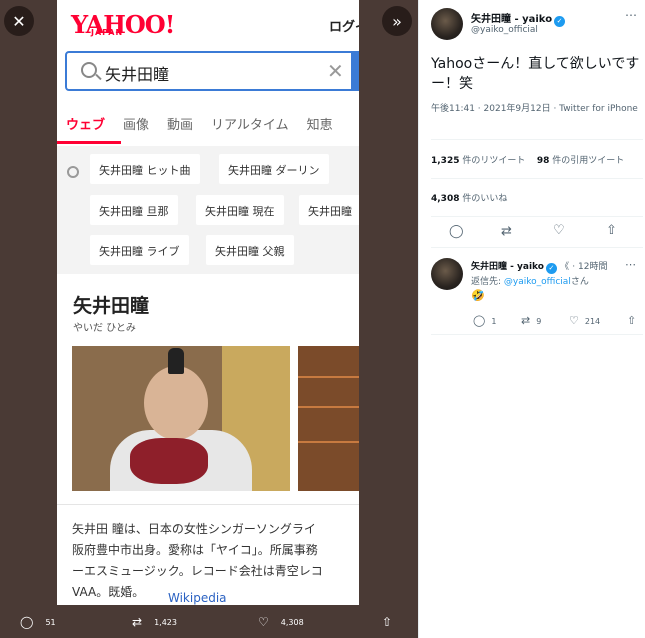  What do you see at coordinates (478, 161) in the screenshot?
I see `retweet-stat: 1,325 件のリツイート` at bounding box center [478, 161].